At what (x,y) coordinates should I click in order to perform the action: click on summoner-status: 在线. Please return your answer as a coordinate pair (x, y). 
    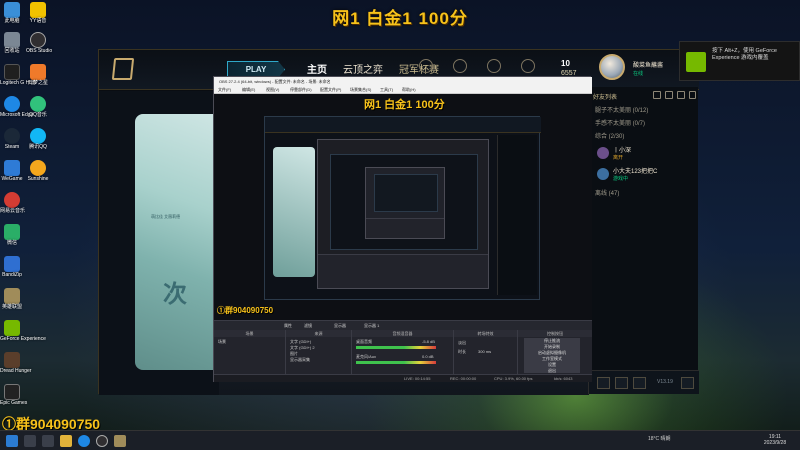
    Looking at the image, I should click on (638, 74).